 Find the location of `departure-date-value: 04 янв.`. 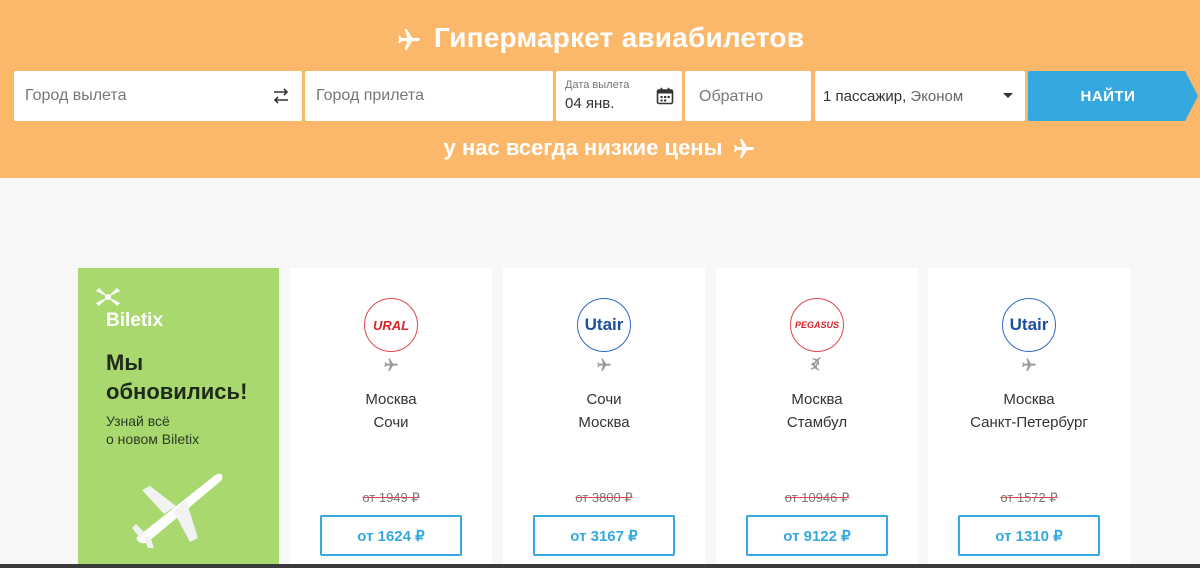

departure-date-value: 04 янв. is located at coordinates (590, 103).